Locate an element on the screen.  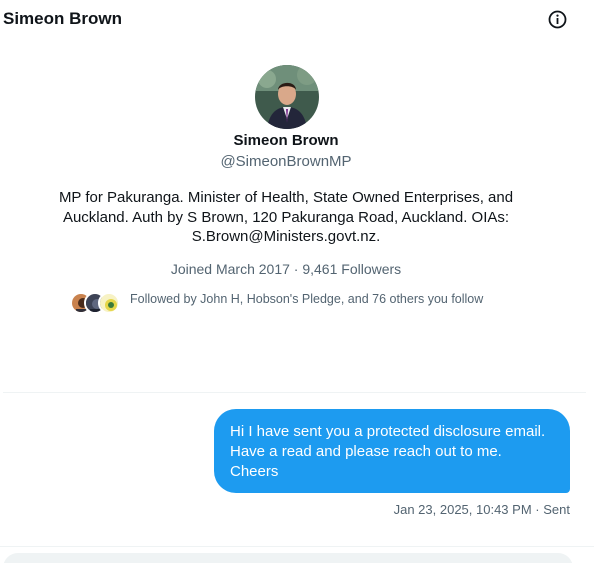
message-line: Have a read and please reach out to me. is located at coordinates (366, 451).